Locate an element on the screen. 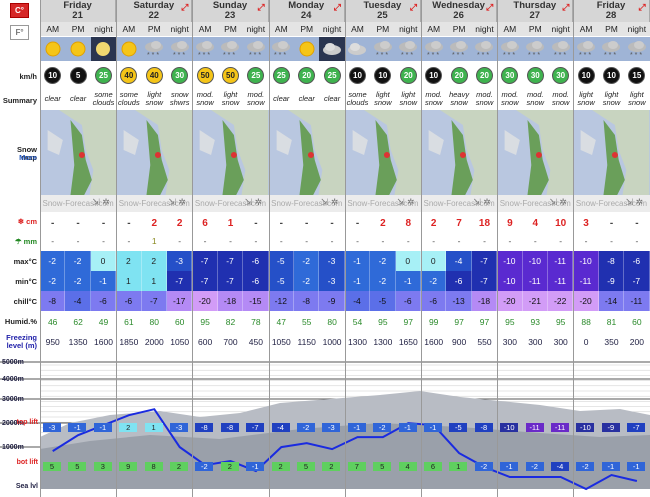 This screenshot has width=650, height=497. summary-cell: clear is located at coordinates (281, 98).